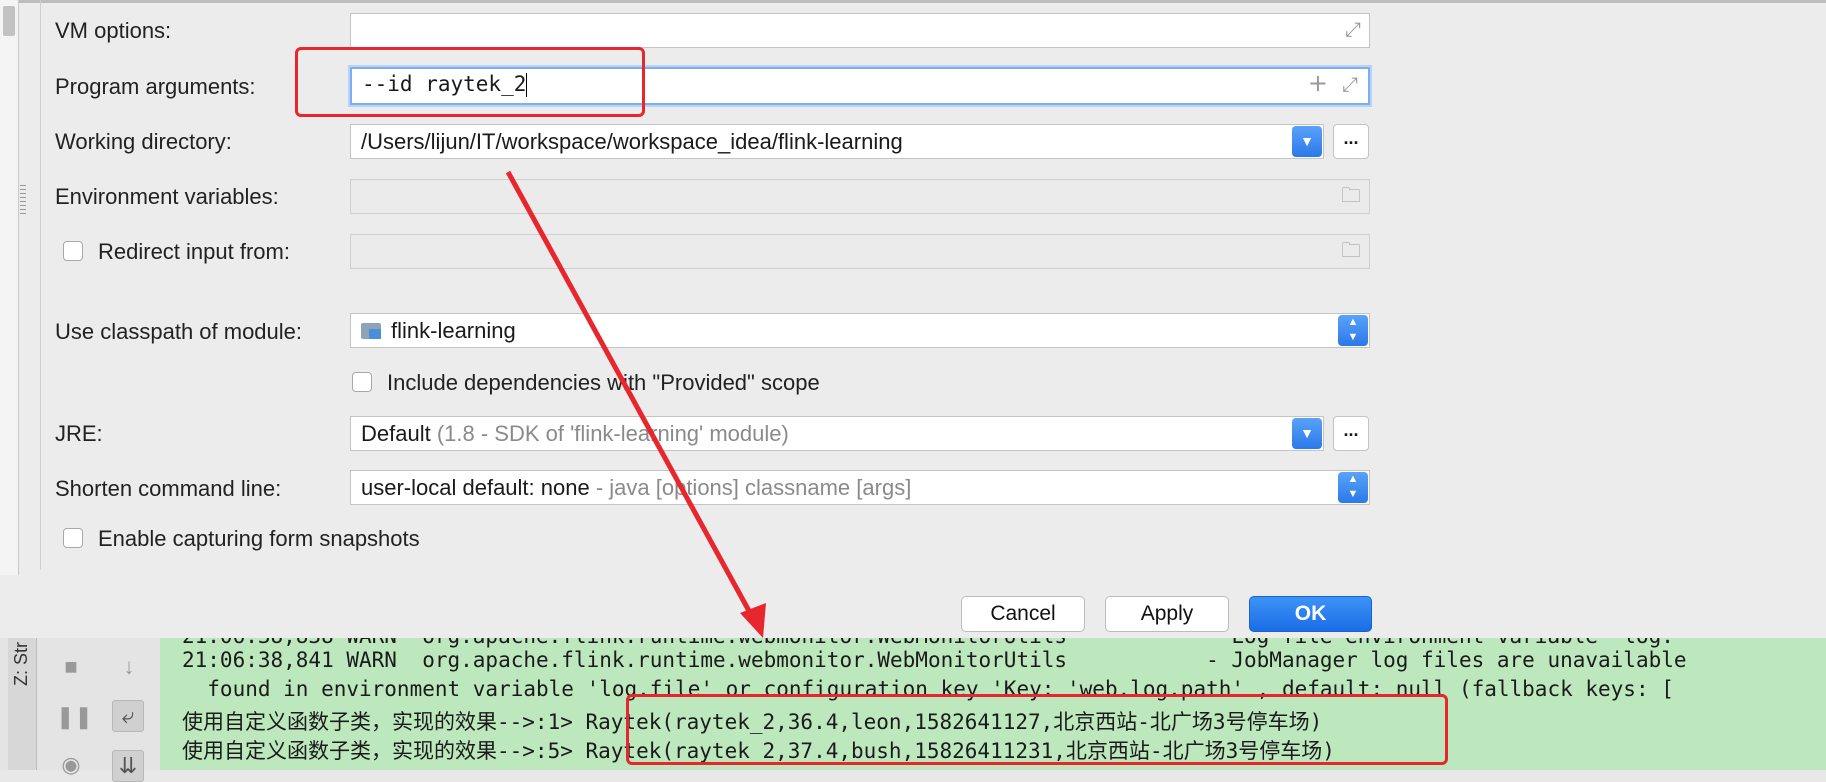  Describe the element at coordinates (753, 620) in the screenshot. I see `arrow-head` at that location.